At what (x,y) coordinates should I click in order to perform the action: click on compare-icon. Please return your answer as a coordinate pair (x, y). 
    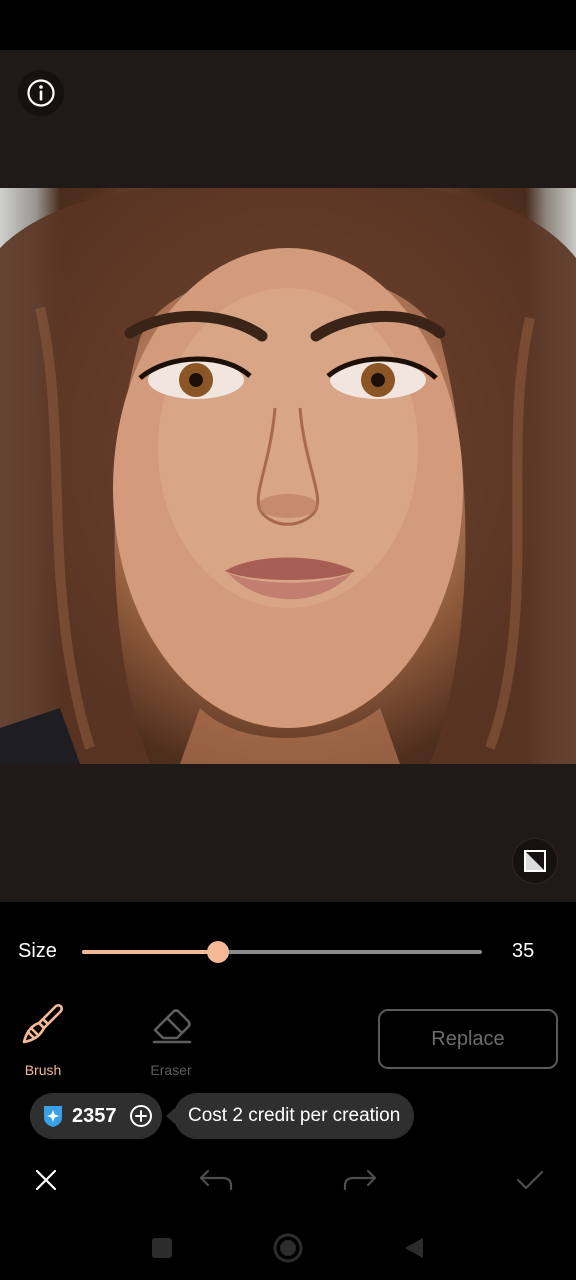
    Looking at the image, I should click on (535, 861).